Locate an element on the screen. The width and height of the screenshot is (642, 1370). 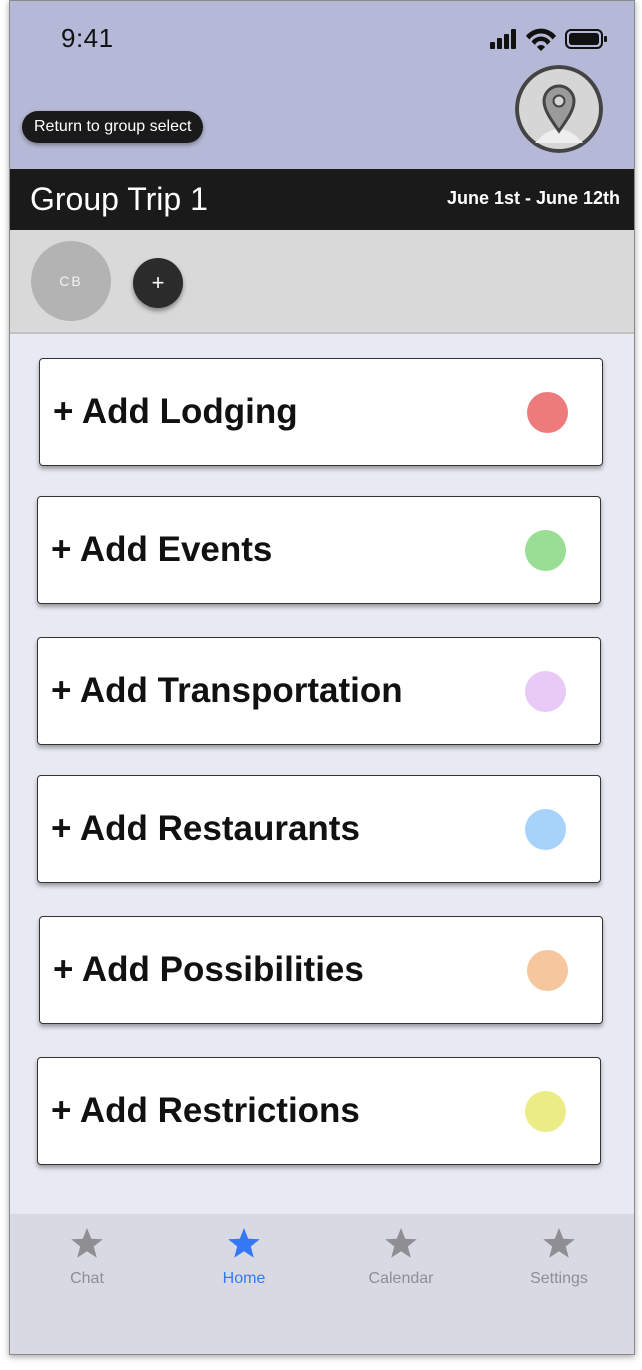
wifi-icon is located at coordinates (541, 39).